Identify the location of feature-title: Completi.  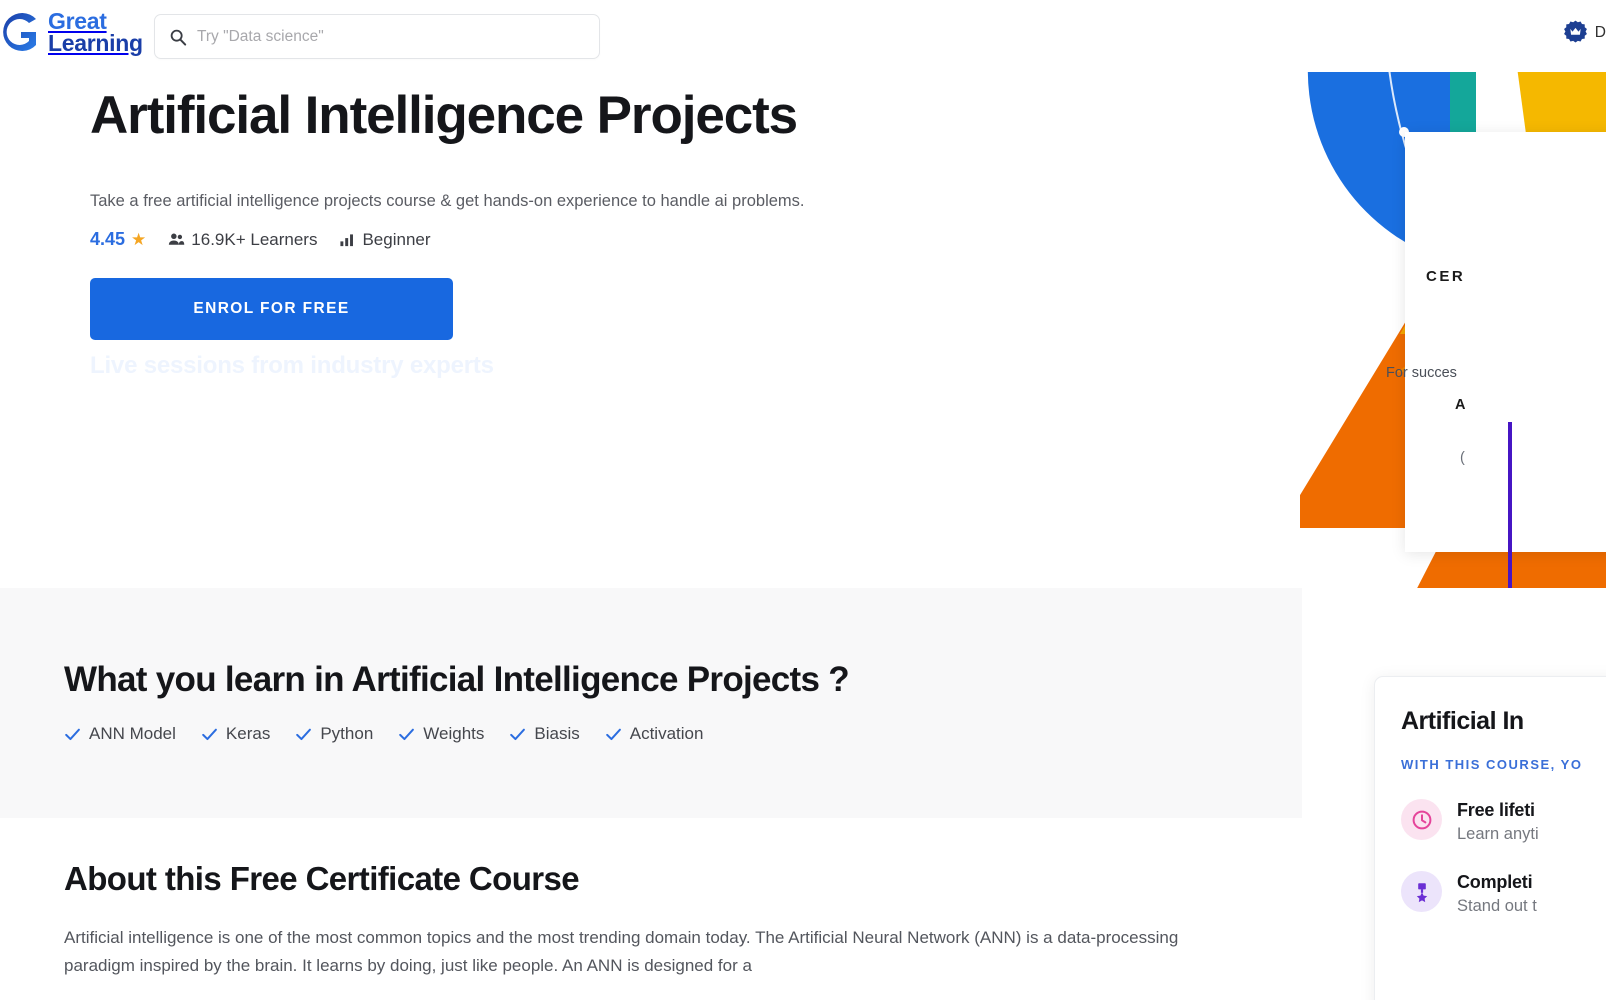
(1495, 882).